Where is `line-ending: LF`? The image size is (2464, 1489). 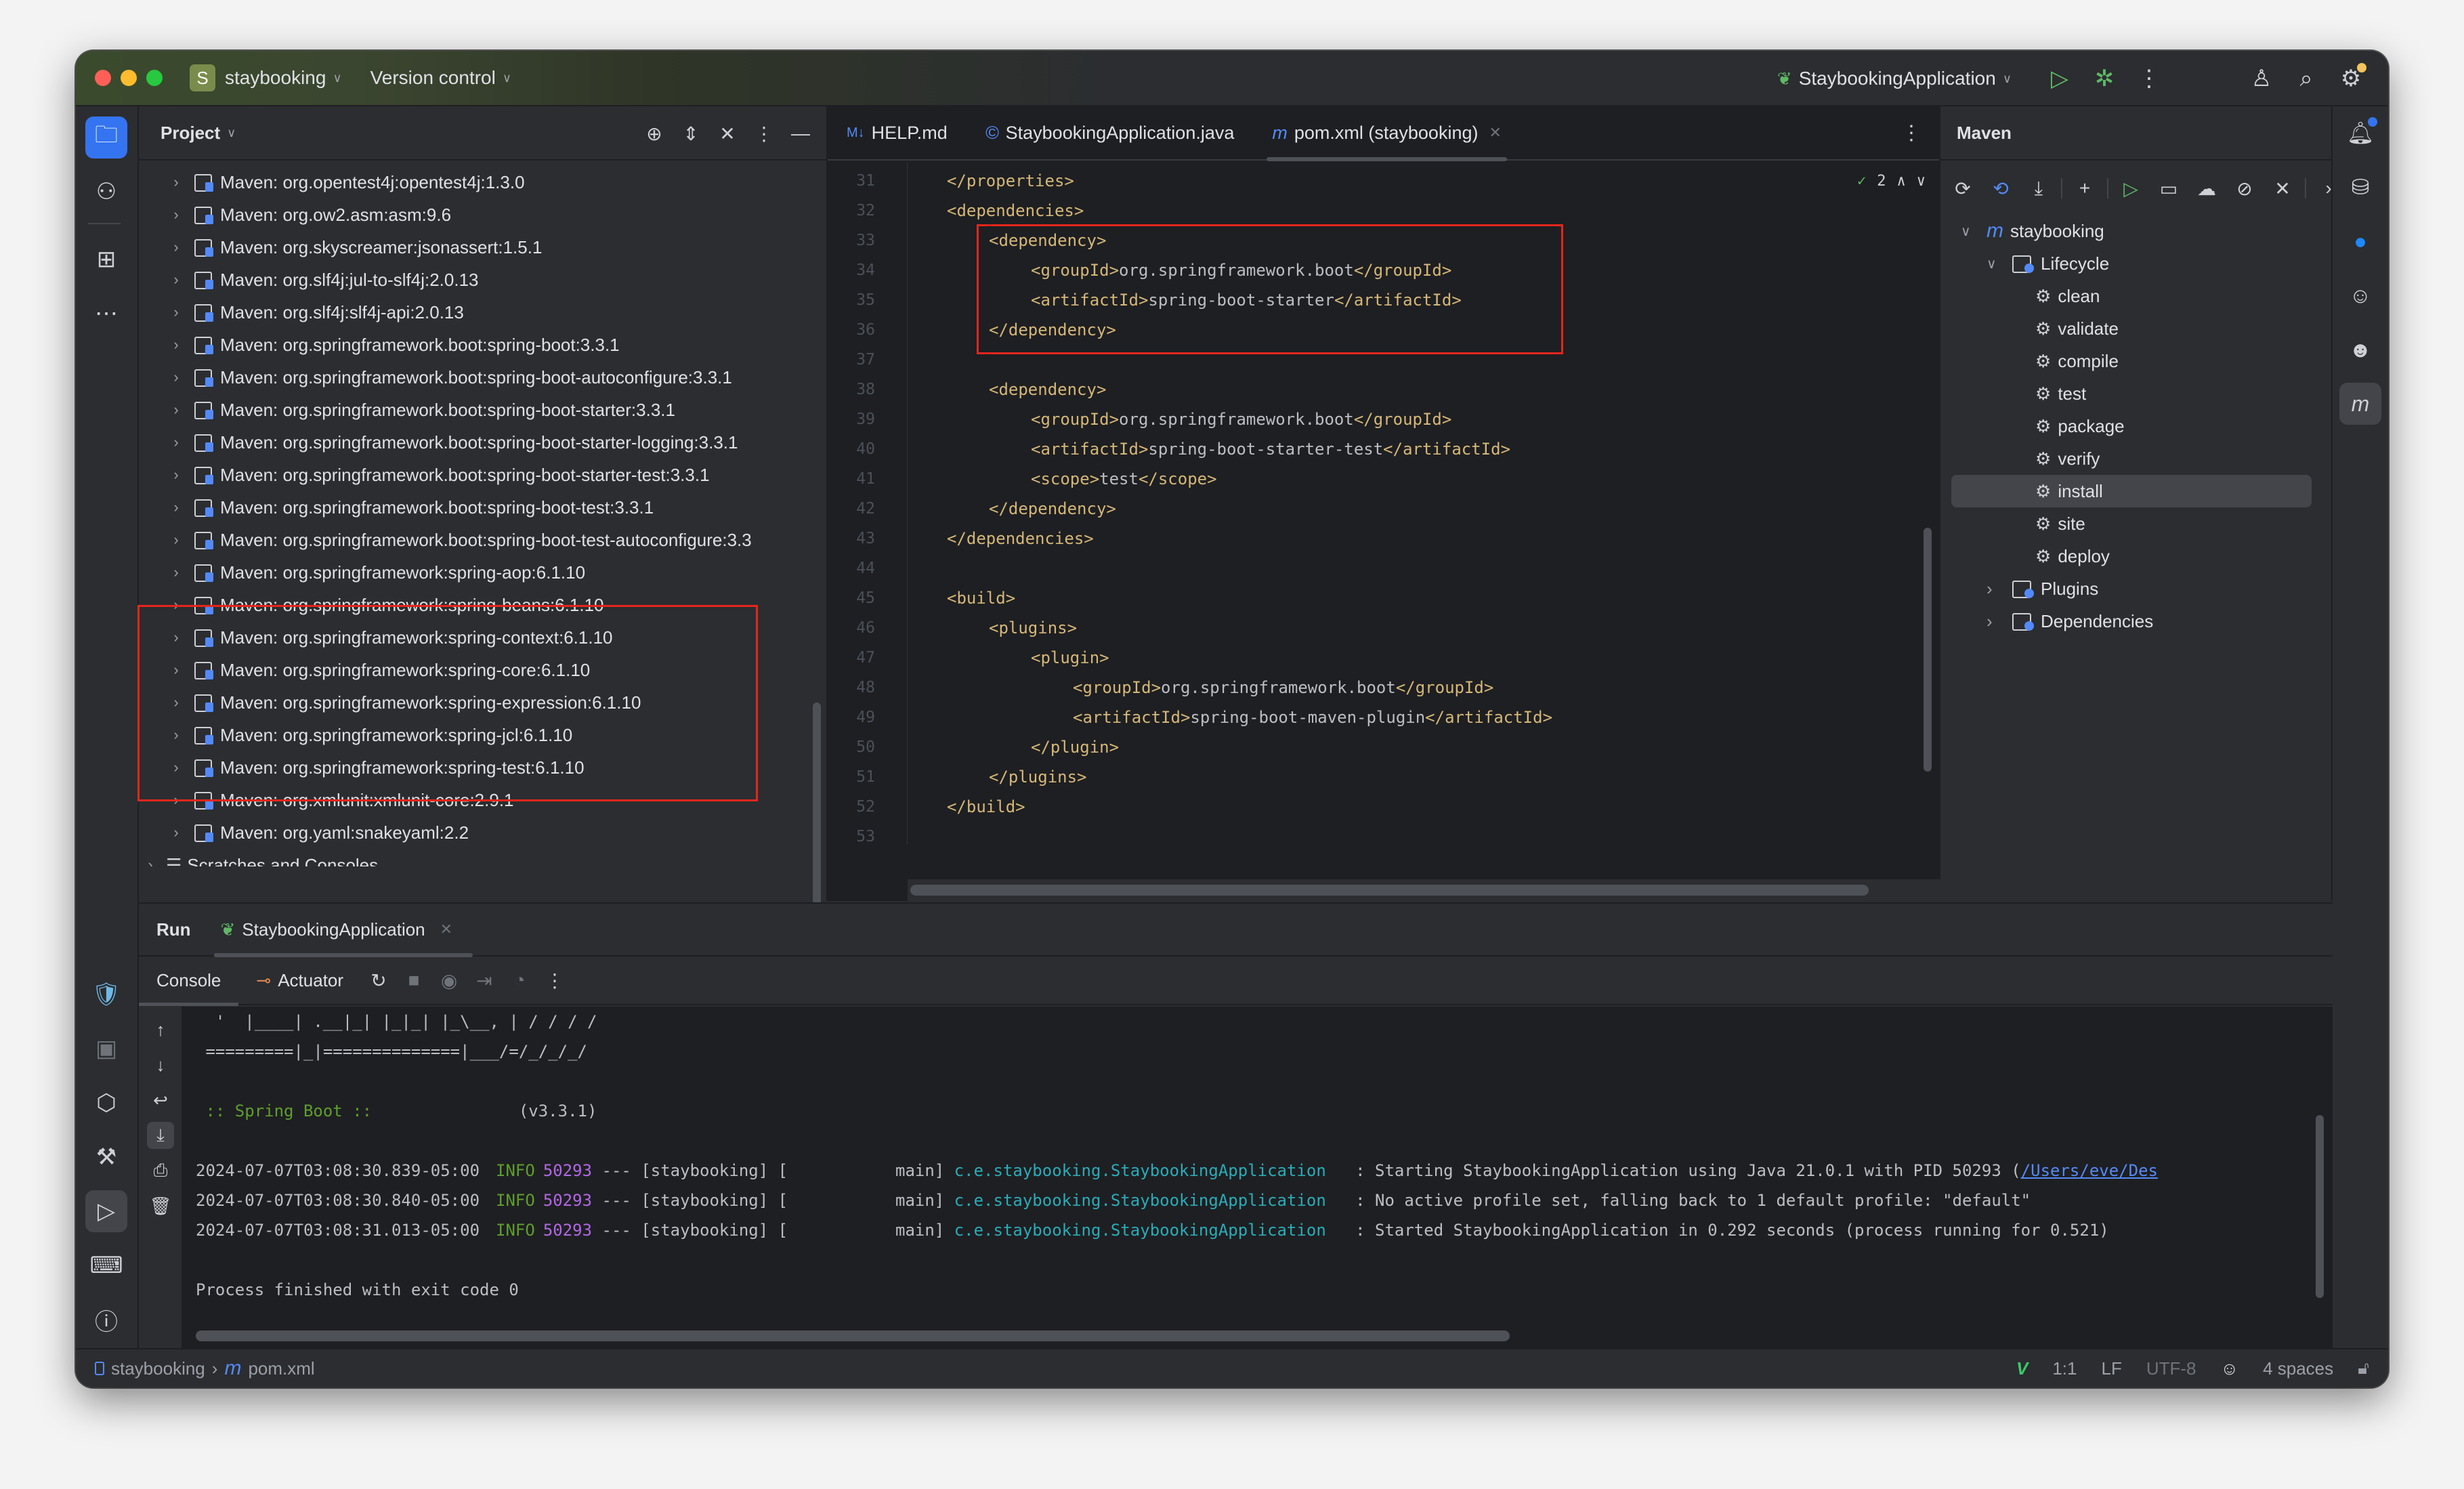
line-ending: LF is located at coordinates (2112, 1368).